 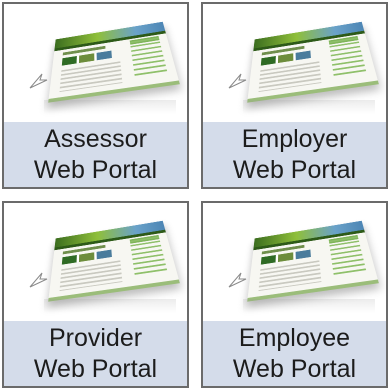 I want to click on portal-caption: Assessor Web Portal, so click(x=95, y=154).